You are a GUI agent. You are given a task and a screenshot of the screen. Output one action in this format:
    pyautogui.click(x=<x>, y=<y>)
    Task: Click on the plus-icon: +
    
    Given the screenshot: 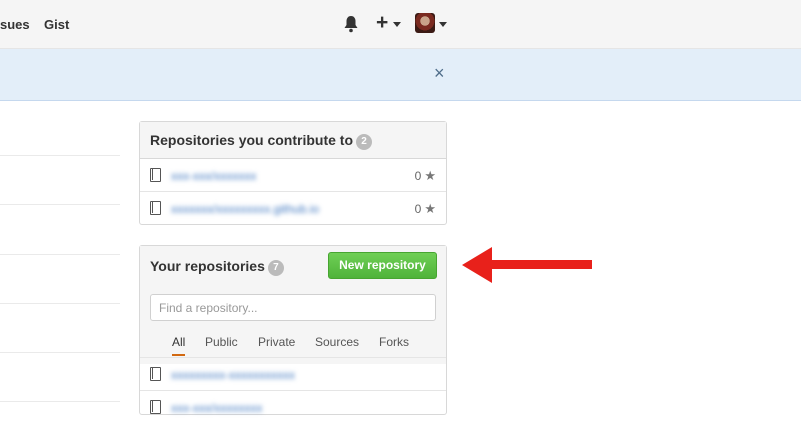 What is the action you would take?
    pyautogui.click(x=382, y=23)
    